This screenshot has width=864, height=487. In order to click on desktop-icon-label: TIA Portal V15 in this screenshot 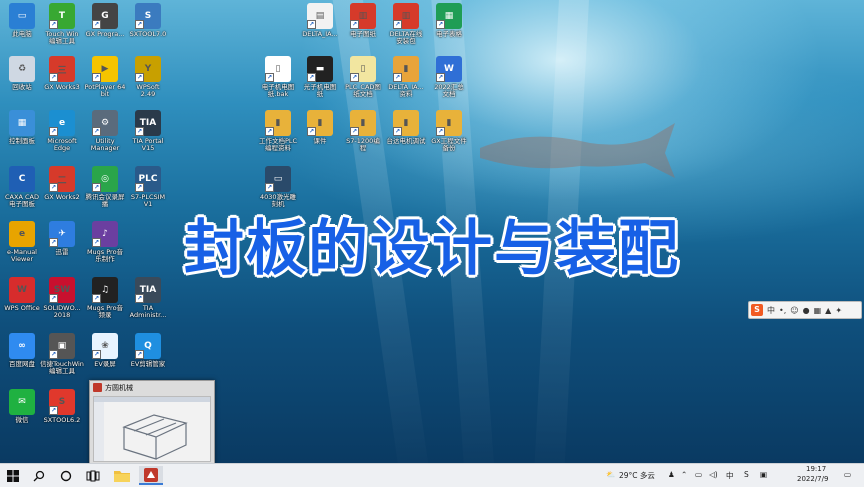, I will do `click(148, 144)`.